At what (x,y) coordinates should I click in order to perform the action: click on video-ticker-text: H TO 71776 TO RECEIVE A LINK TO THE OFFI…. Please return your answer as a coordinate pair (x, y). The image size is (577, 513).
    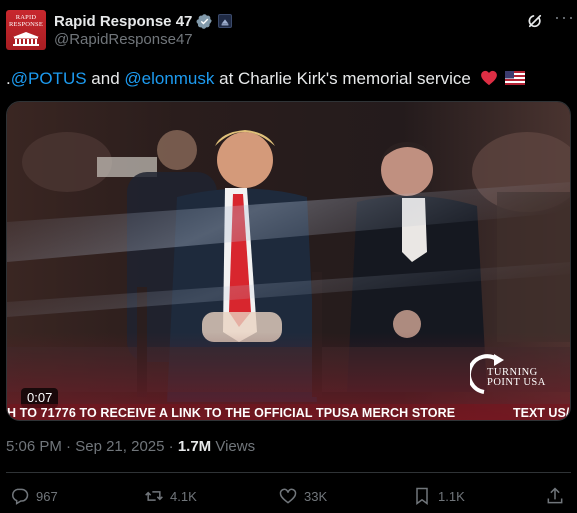
    Looking at the image, I should click on (231, 413).